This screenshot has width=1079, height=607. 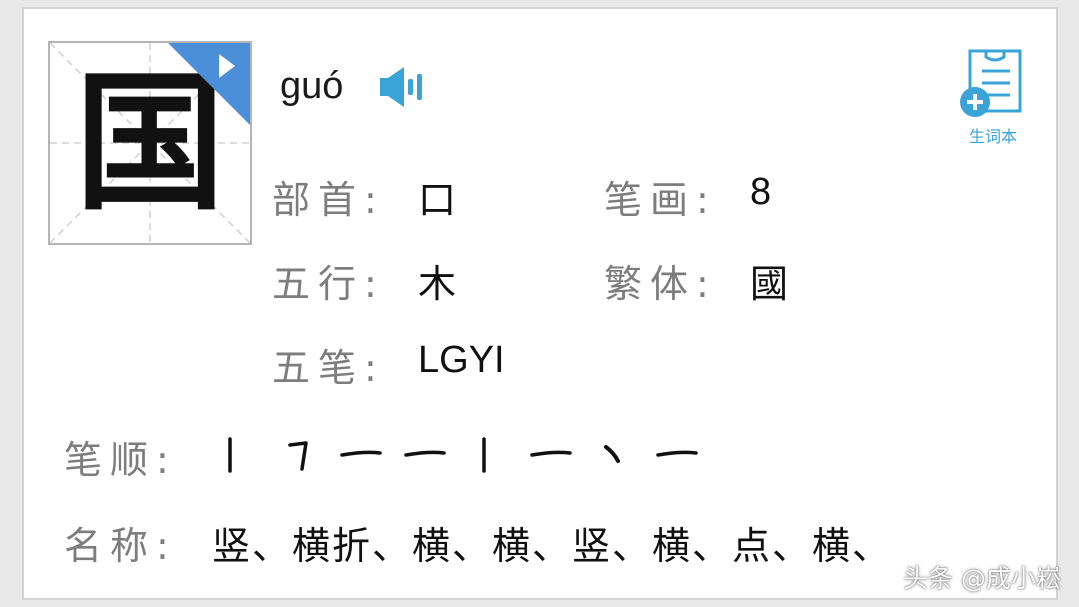 What do you see at coordinates (991, 83) in the screenshot?
I see `notebook-add-icon` at bounding box center [991, 83].